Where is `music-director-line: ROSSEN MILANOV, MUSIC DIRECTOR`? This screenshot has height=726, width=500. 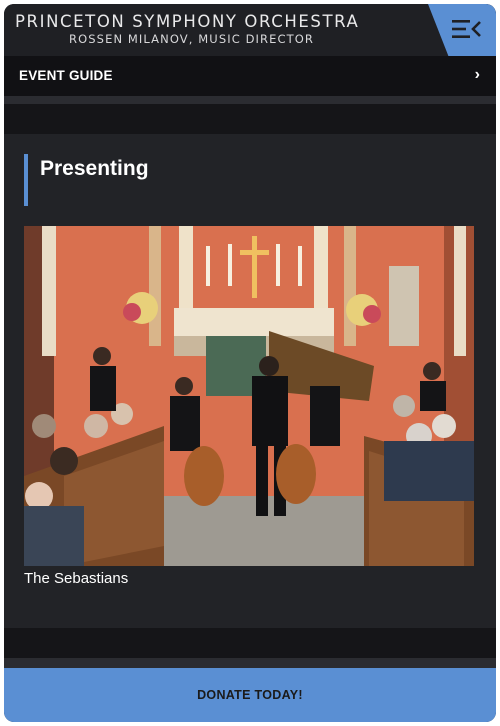
music-director-line: ROSSEN MILANOV, MUSIC DIRECTOR is located at coordinates (191, 39).